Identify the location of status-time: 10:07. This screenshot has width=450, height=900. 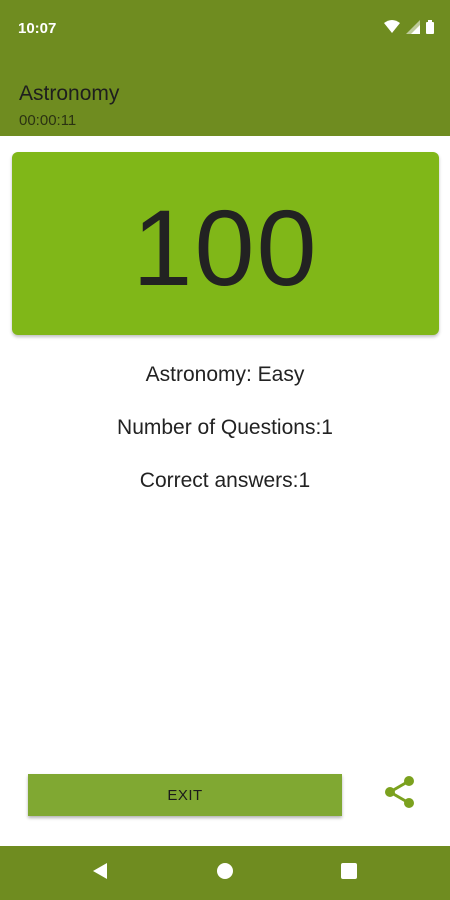
(37, 28).